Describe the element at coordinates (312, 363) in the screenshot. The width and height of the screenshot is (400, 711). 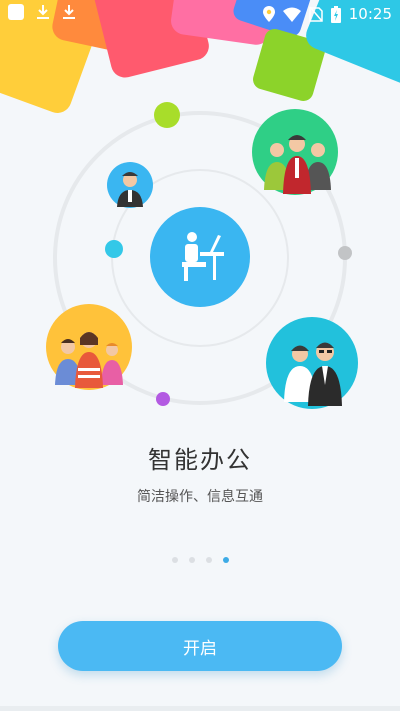
I see `team-avatar-business` at that location.